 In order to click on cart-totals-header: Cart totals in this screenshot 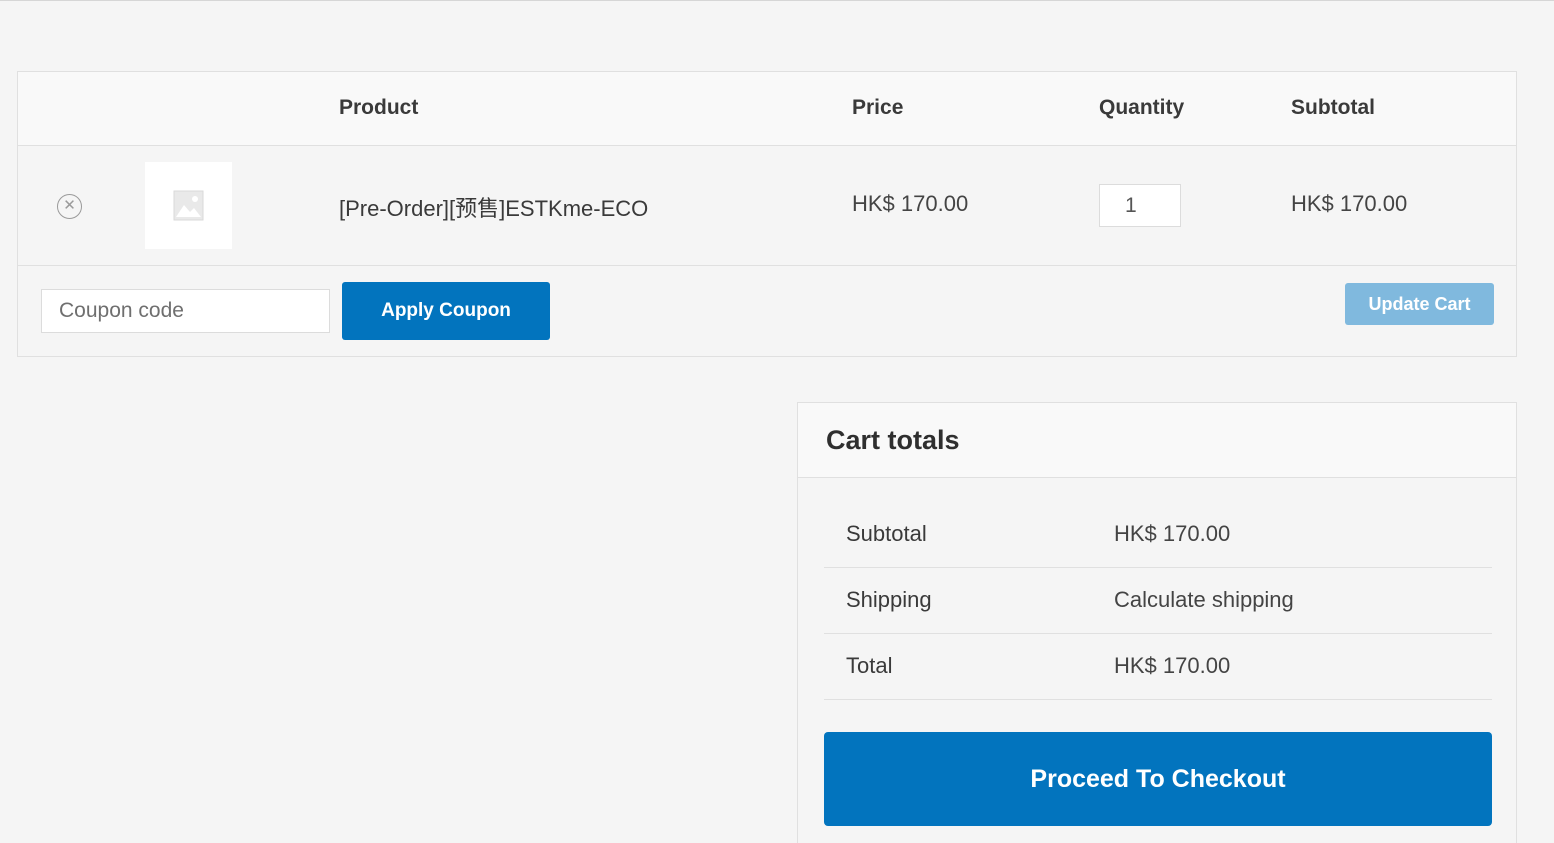, I will do `click(1157, 440)`.